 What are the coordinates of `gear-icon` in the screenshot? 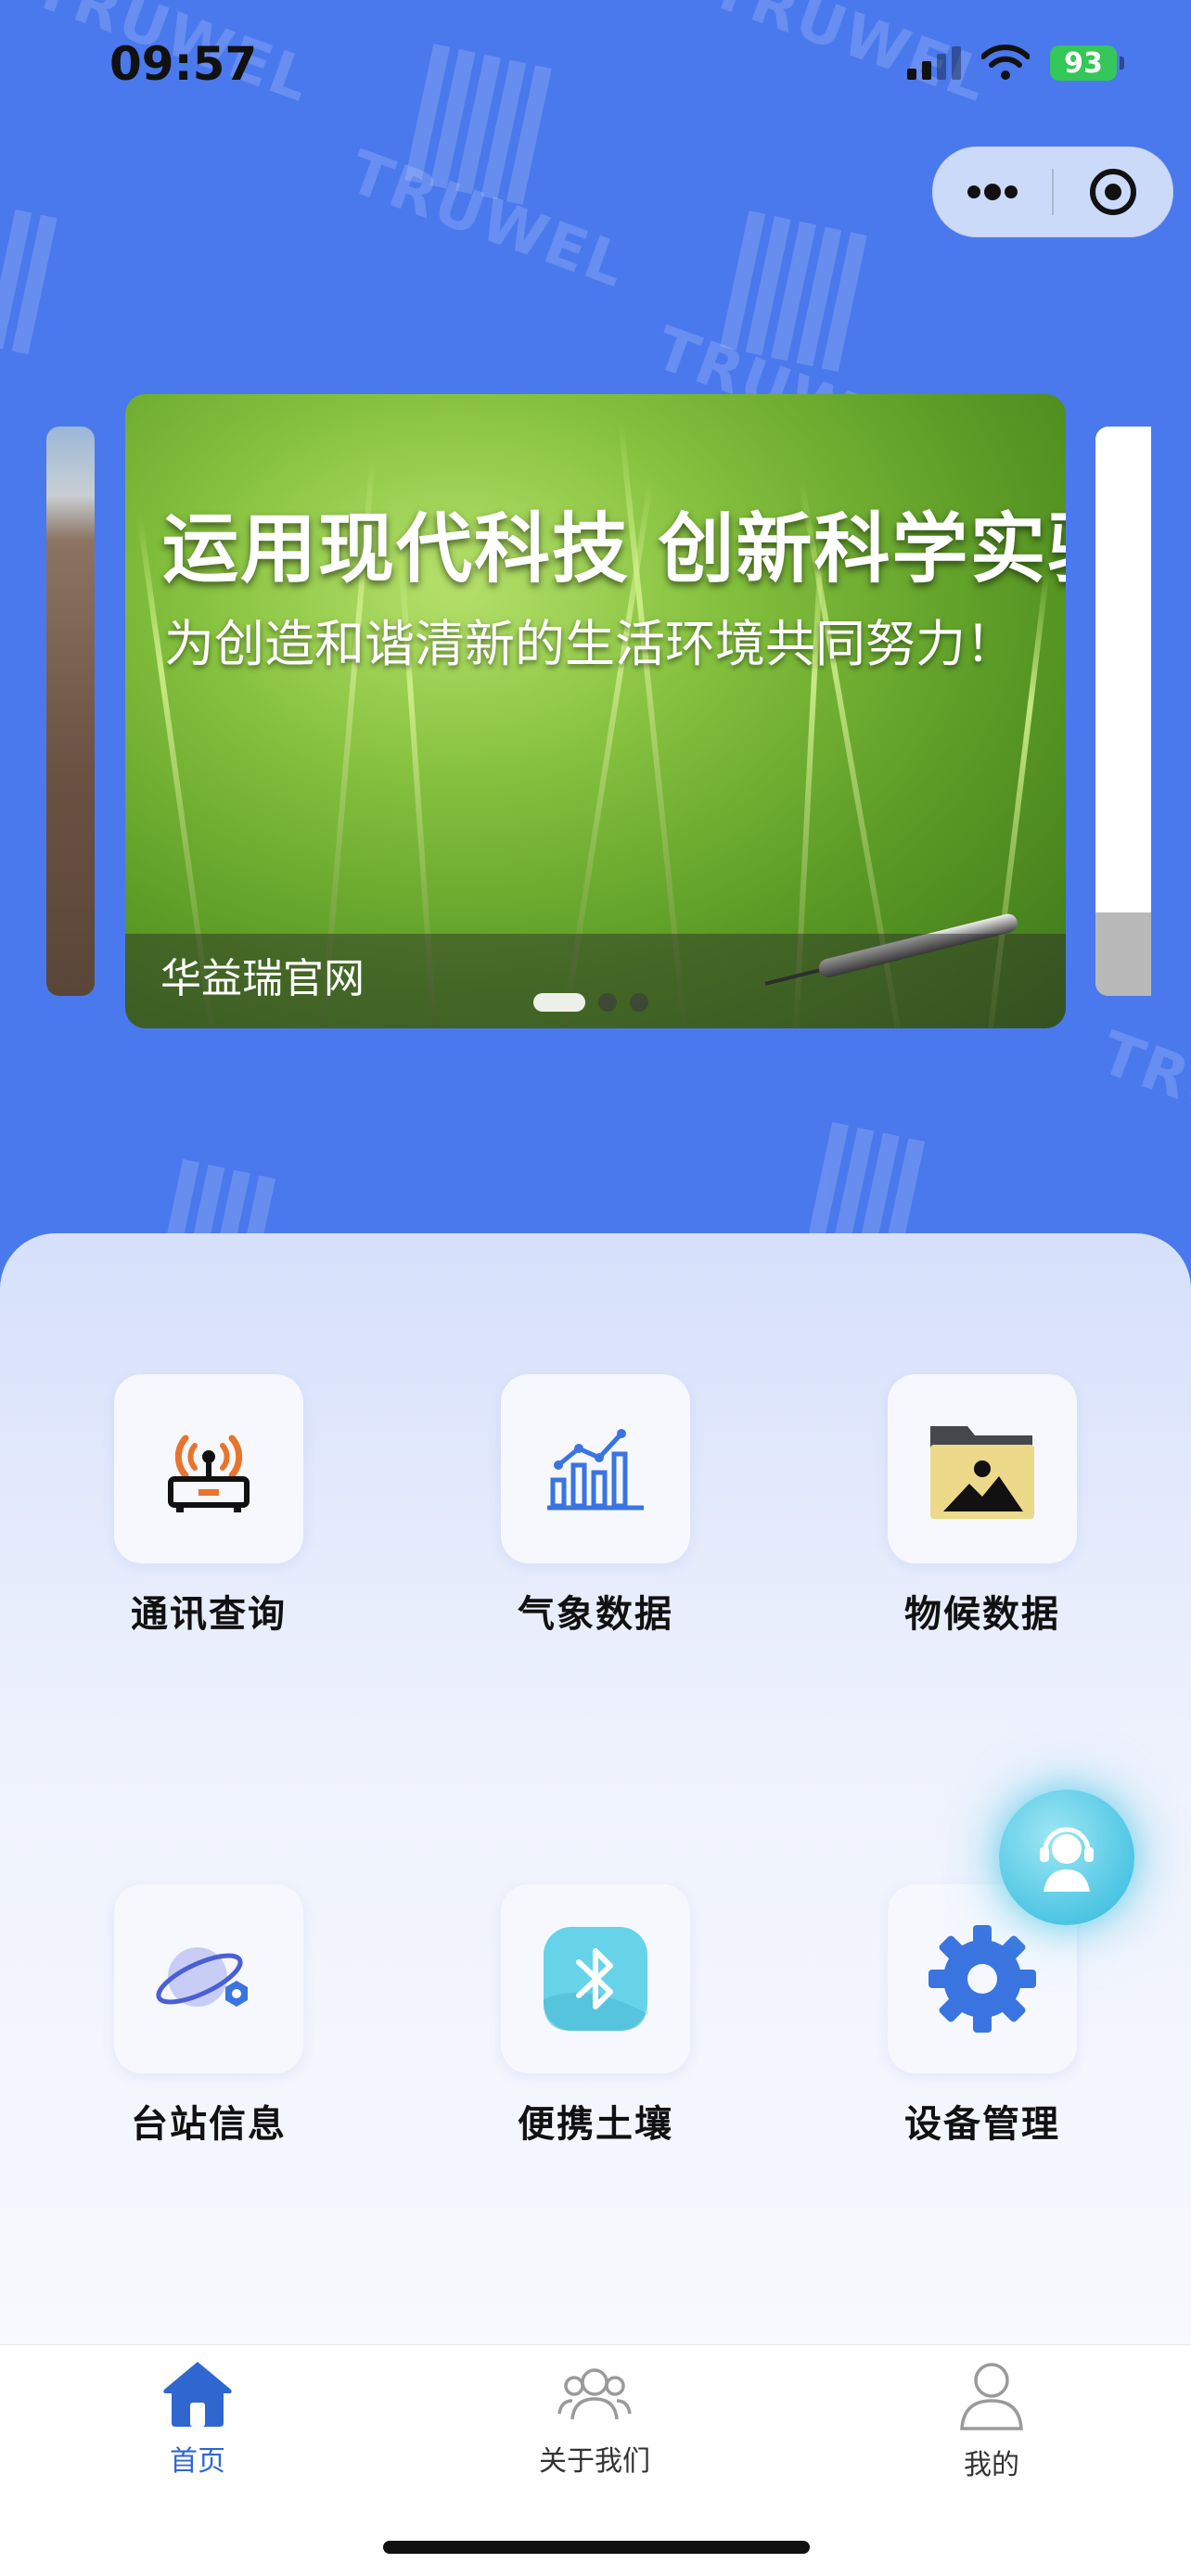 It's located at (982, 1979).